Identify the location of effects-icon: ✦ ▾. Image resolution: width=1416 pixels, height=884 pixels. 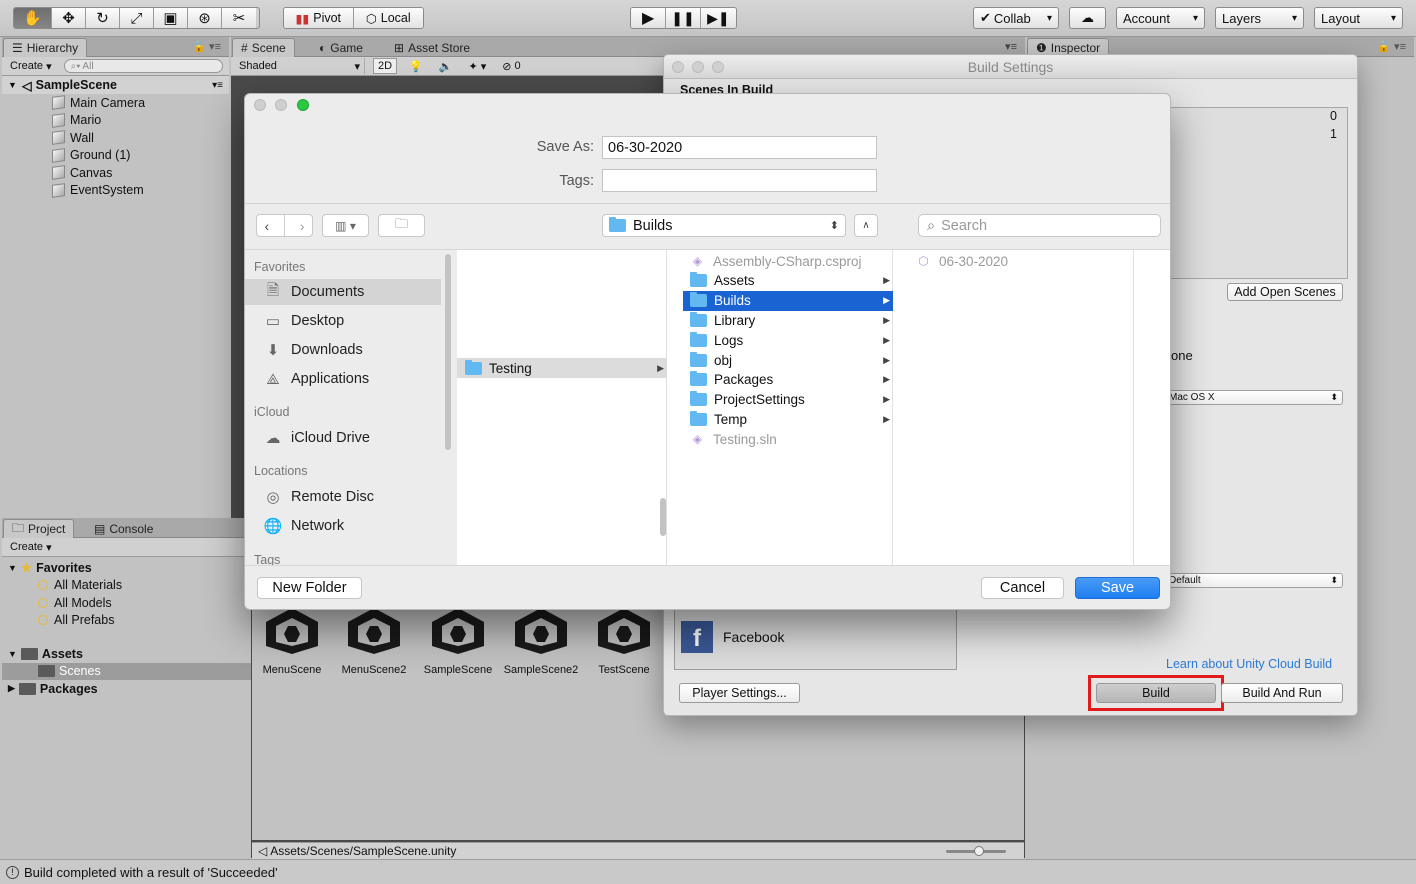
(477, 66).